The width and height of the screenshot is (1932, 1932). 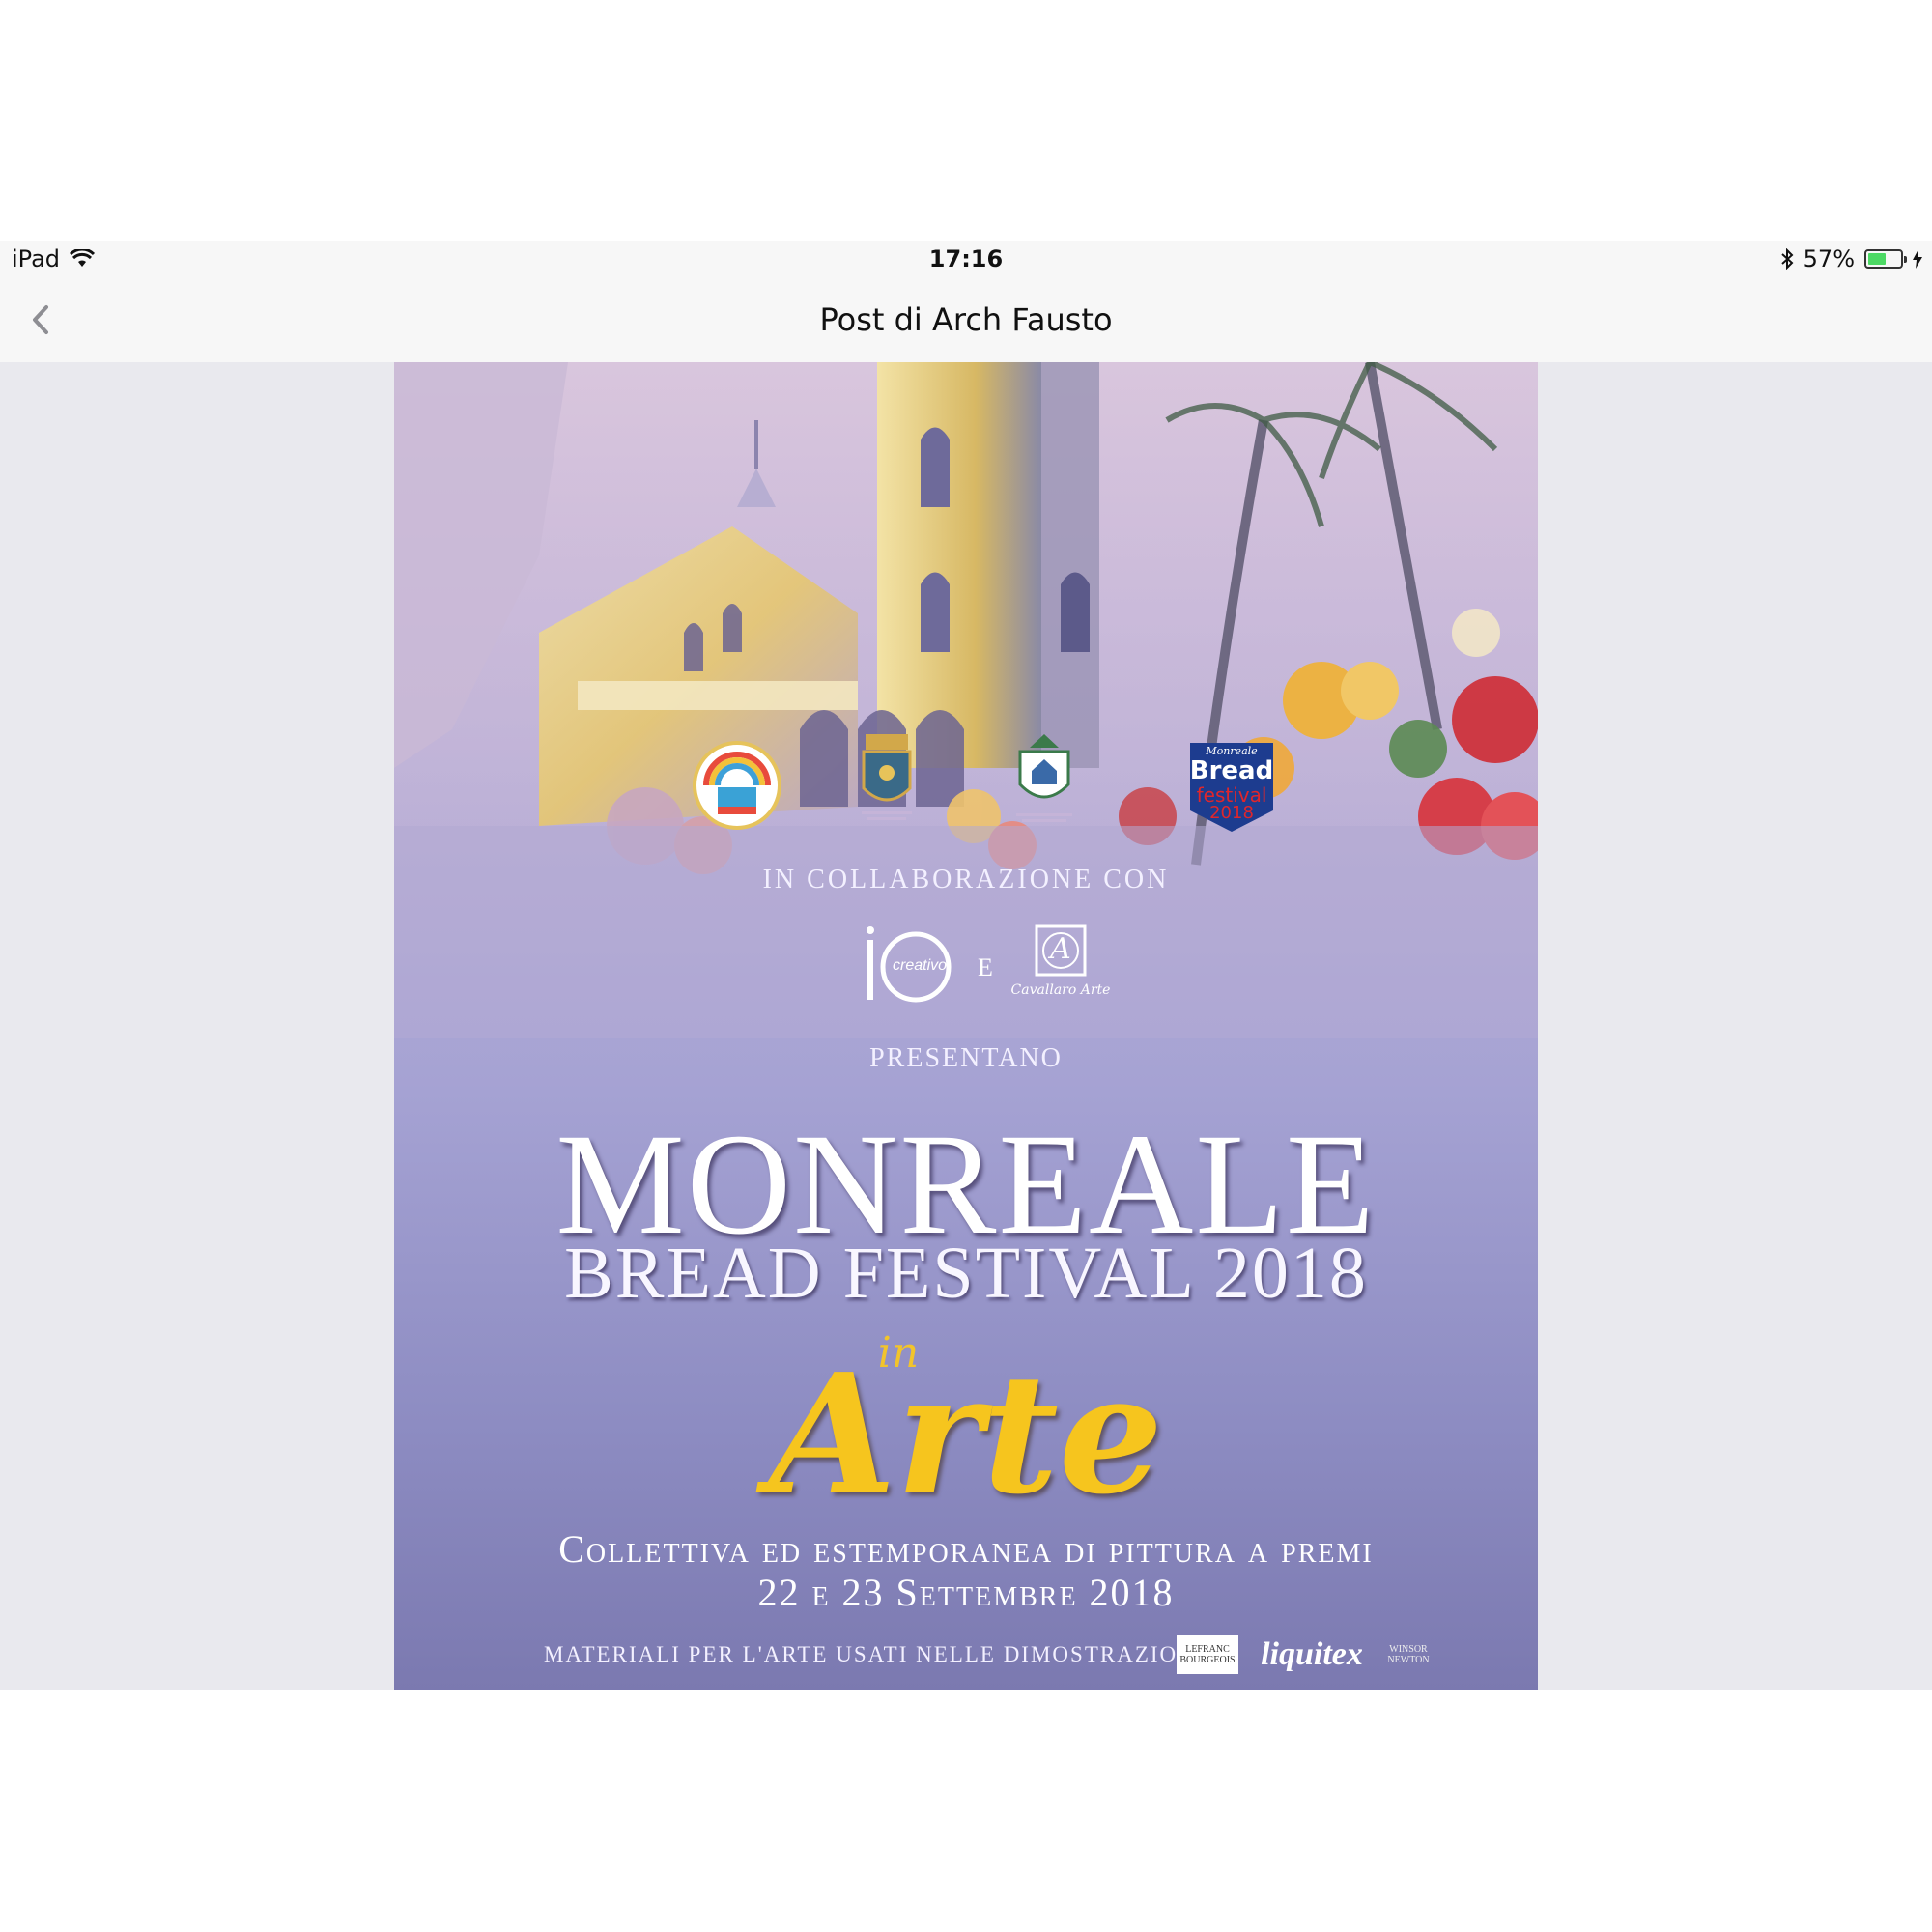 I want to click on cavallaro-letter: A, so click(x=1060, y=949).